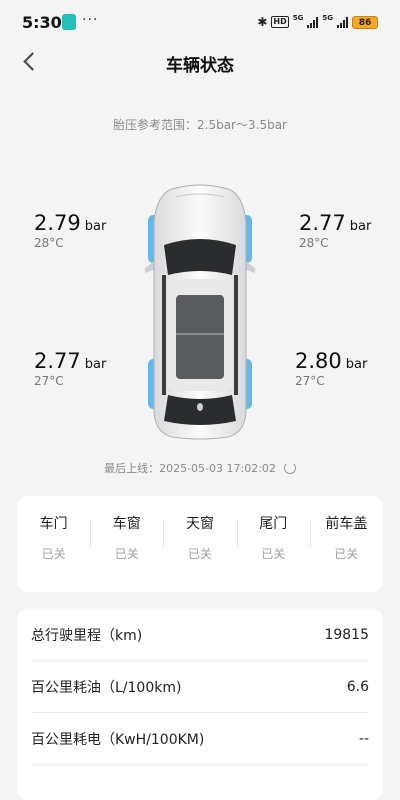 The width and height of the screenshot is (400, 800). Describe the element at coordinates (357, 686) in the screenshot. I see `stat-value: 6.6` at that location.